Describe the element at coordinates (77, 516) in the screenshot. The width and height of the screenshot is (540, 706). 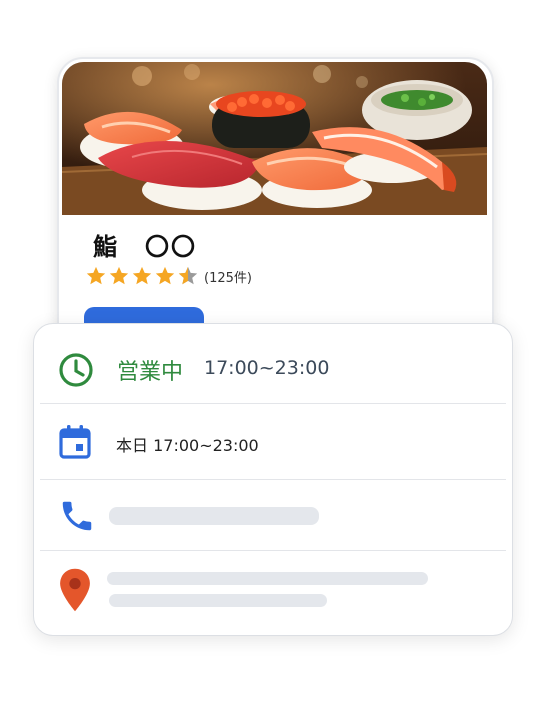
I see `phone-icon` at that location.